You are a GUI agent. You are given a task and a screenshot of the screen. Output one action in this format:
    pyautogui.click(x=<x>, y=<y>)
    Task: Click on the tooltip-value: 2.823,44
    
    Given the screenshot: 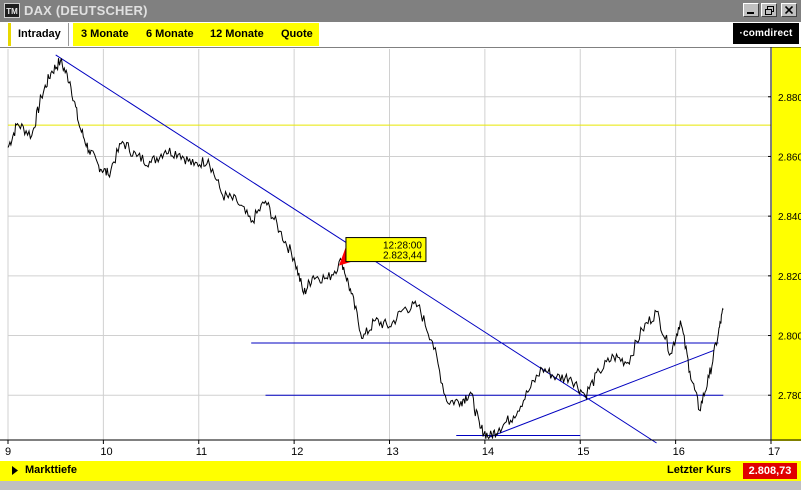 What is the action you would take?
    pyautogui.click(x=402, y=256)
    